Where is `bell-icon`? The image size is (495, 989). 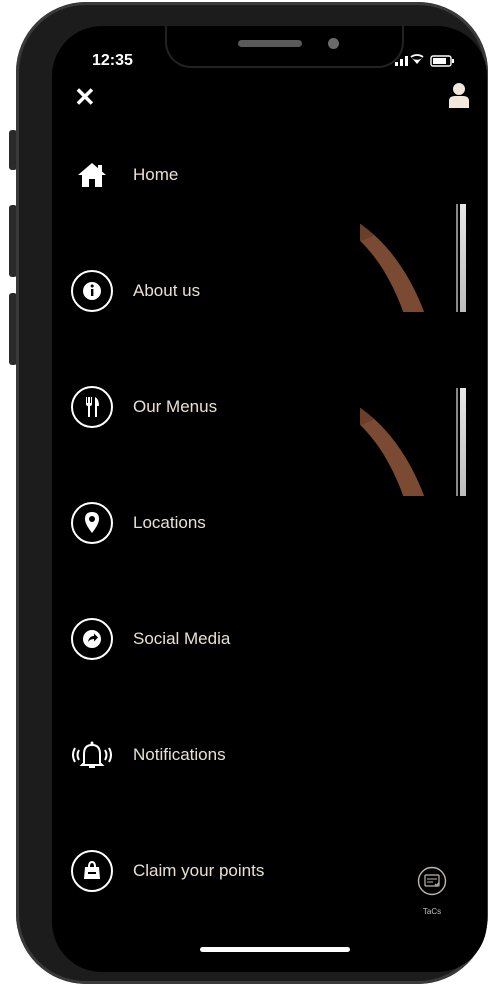 bell-icon is located at coordinates (92, 755).